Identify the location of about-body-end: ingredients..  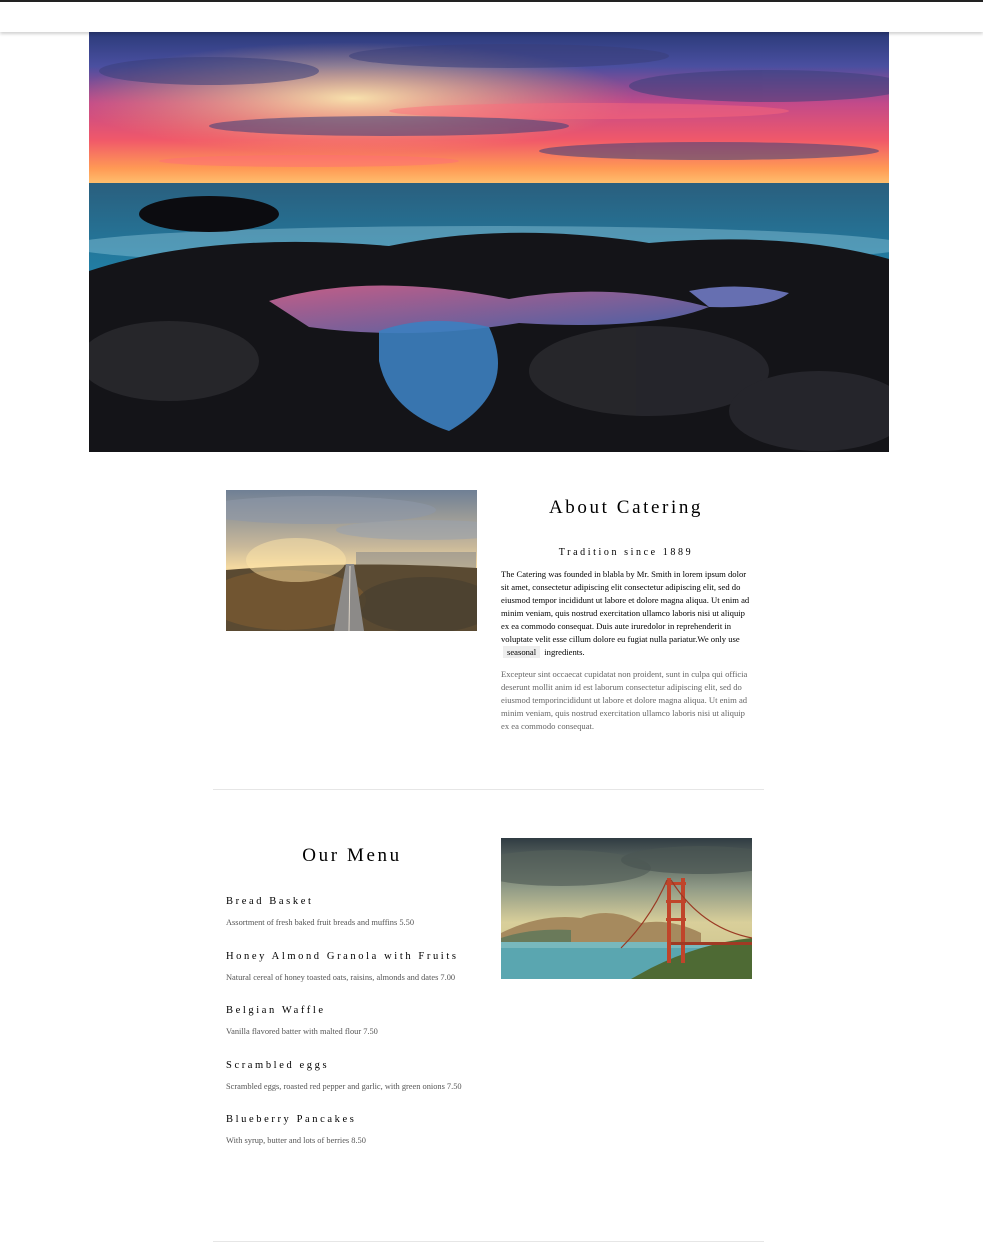
(564, 652).